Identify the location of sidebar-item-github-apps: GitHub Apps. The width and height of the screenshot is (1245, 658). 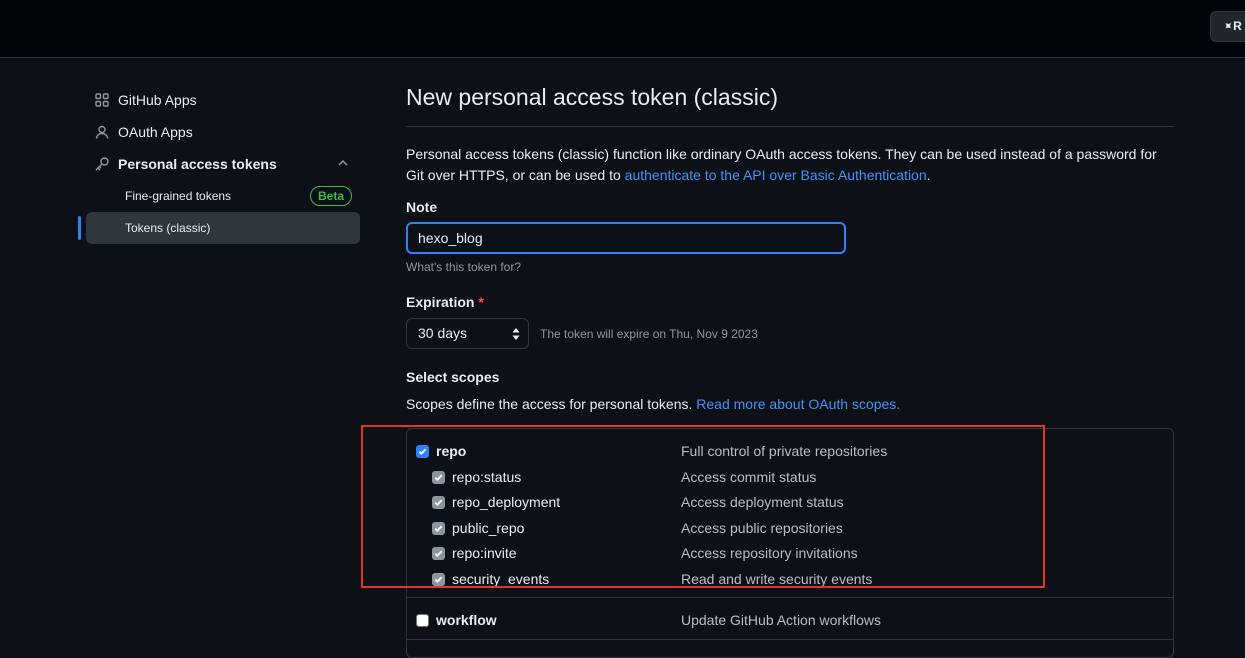
(219, 100).